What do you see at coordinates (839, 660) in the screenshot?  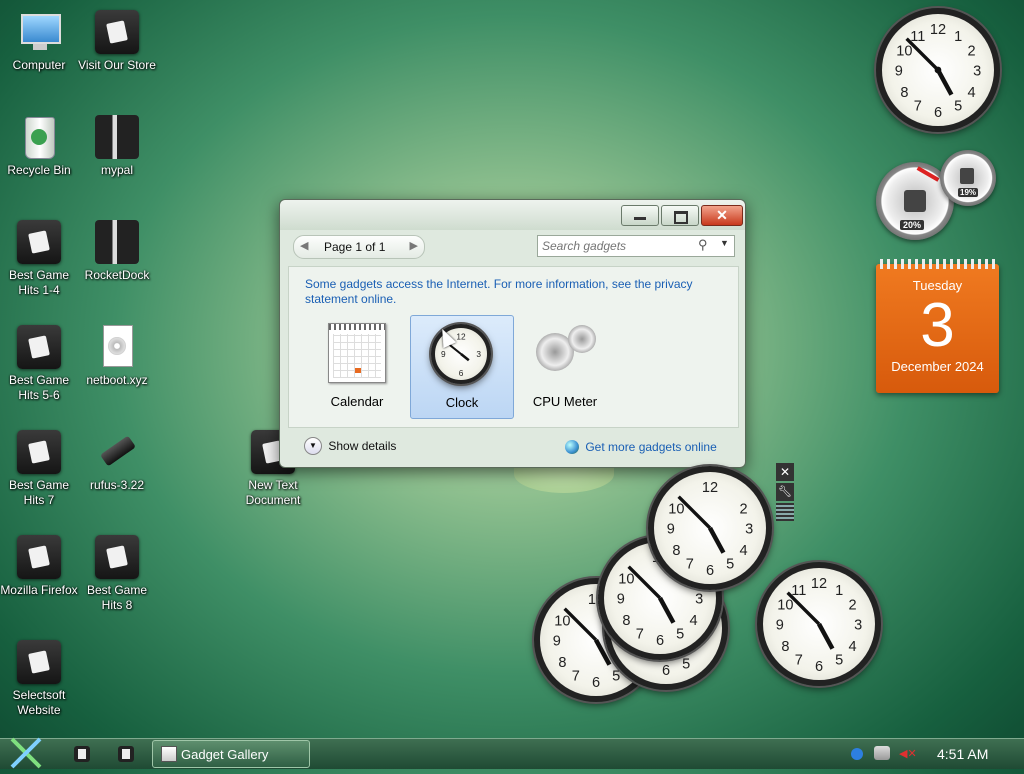 I see `svg-text: 5` at bounding box center [839, 660].